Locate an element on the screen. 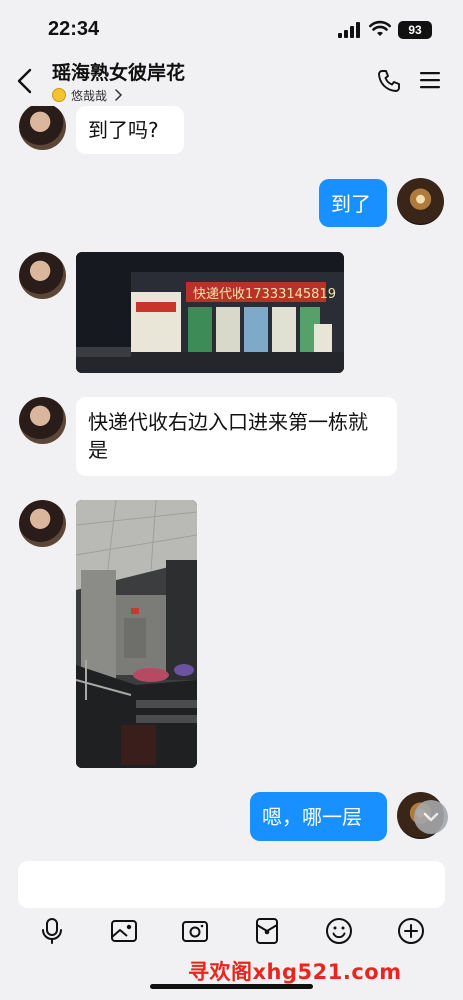 The image size is (463, 1000). scroll-to-bottom-button is located at coordinates (431, 817).